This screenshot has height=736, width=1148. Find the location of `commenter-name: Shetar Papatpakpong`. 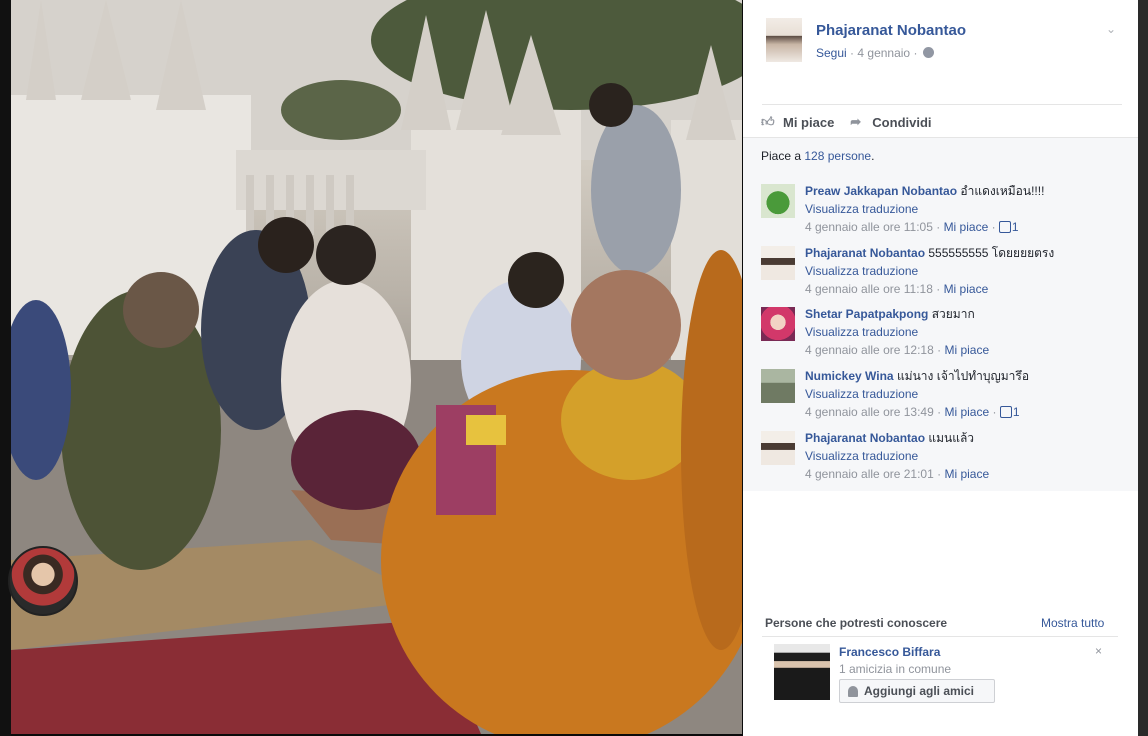

commenter-name: Shetar Papatpakpong is located at coordinates (866, 314).